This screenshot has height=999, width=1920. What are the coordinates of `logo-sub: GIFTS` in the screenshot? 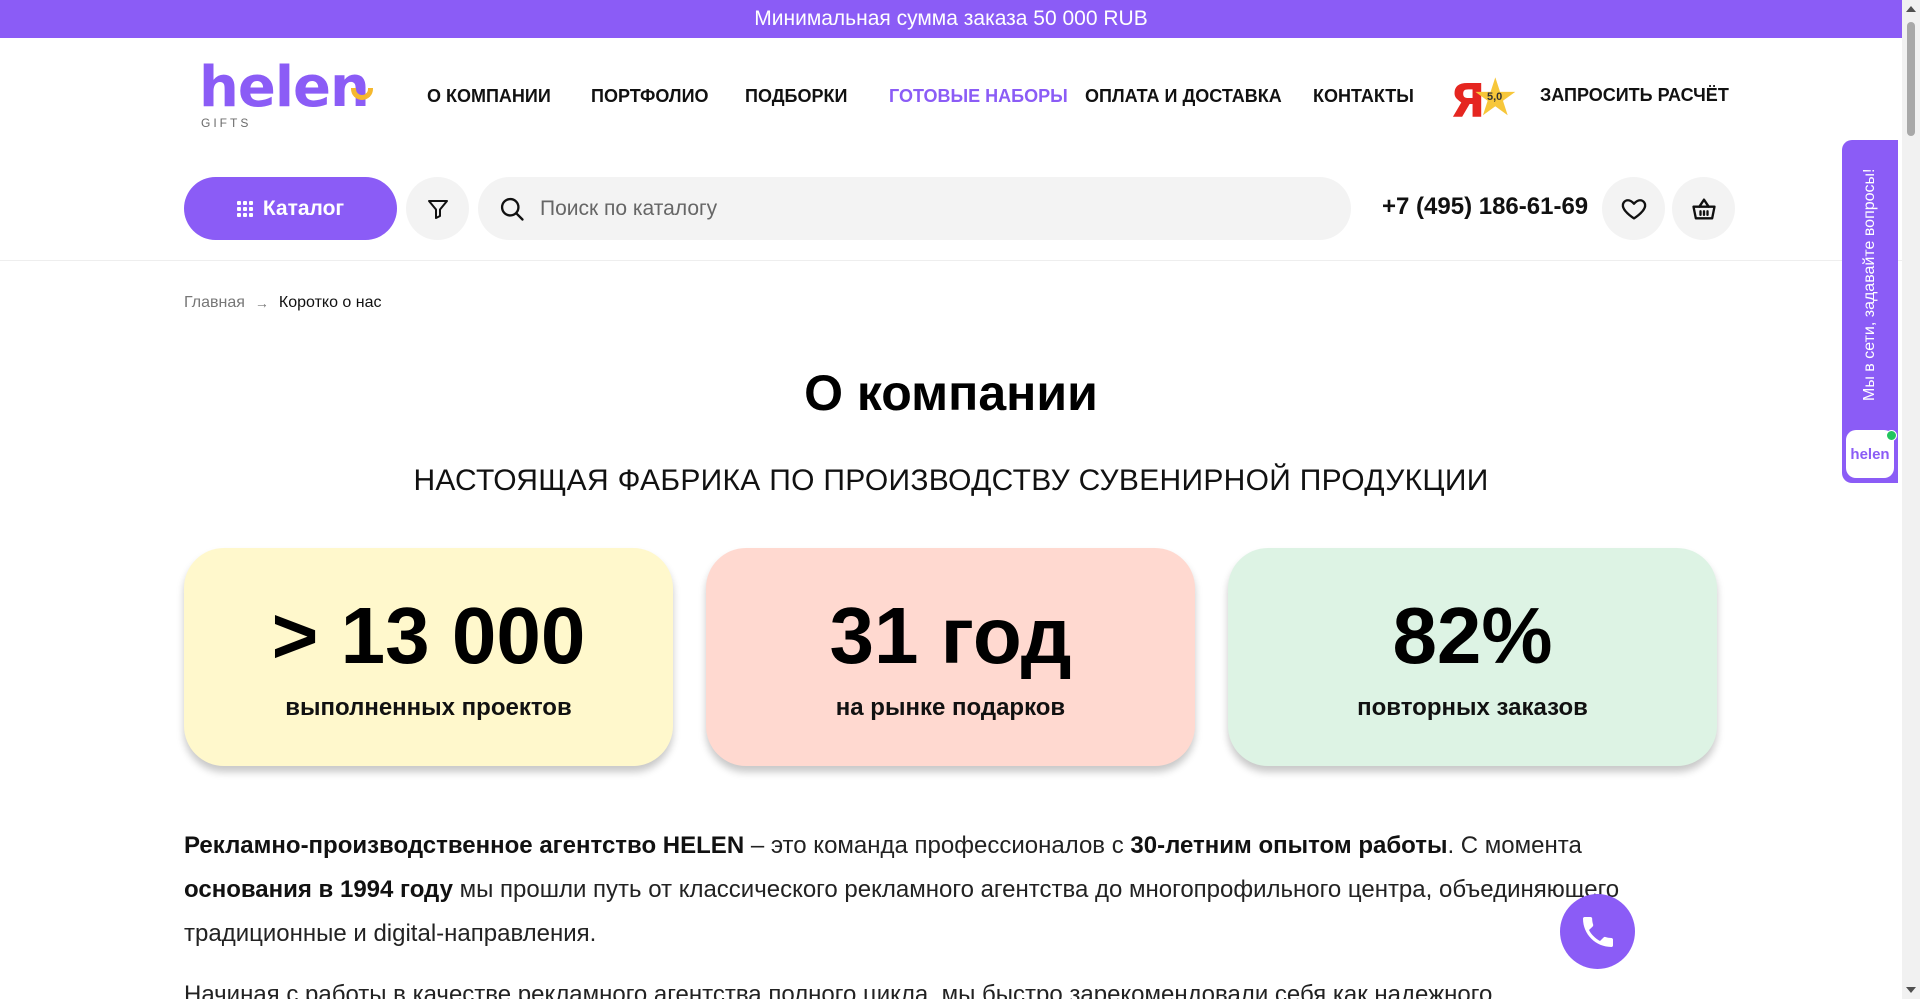 It's located at (226, 123).